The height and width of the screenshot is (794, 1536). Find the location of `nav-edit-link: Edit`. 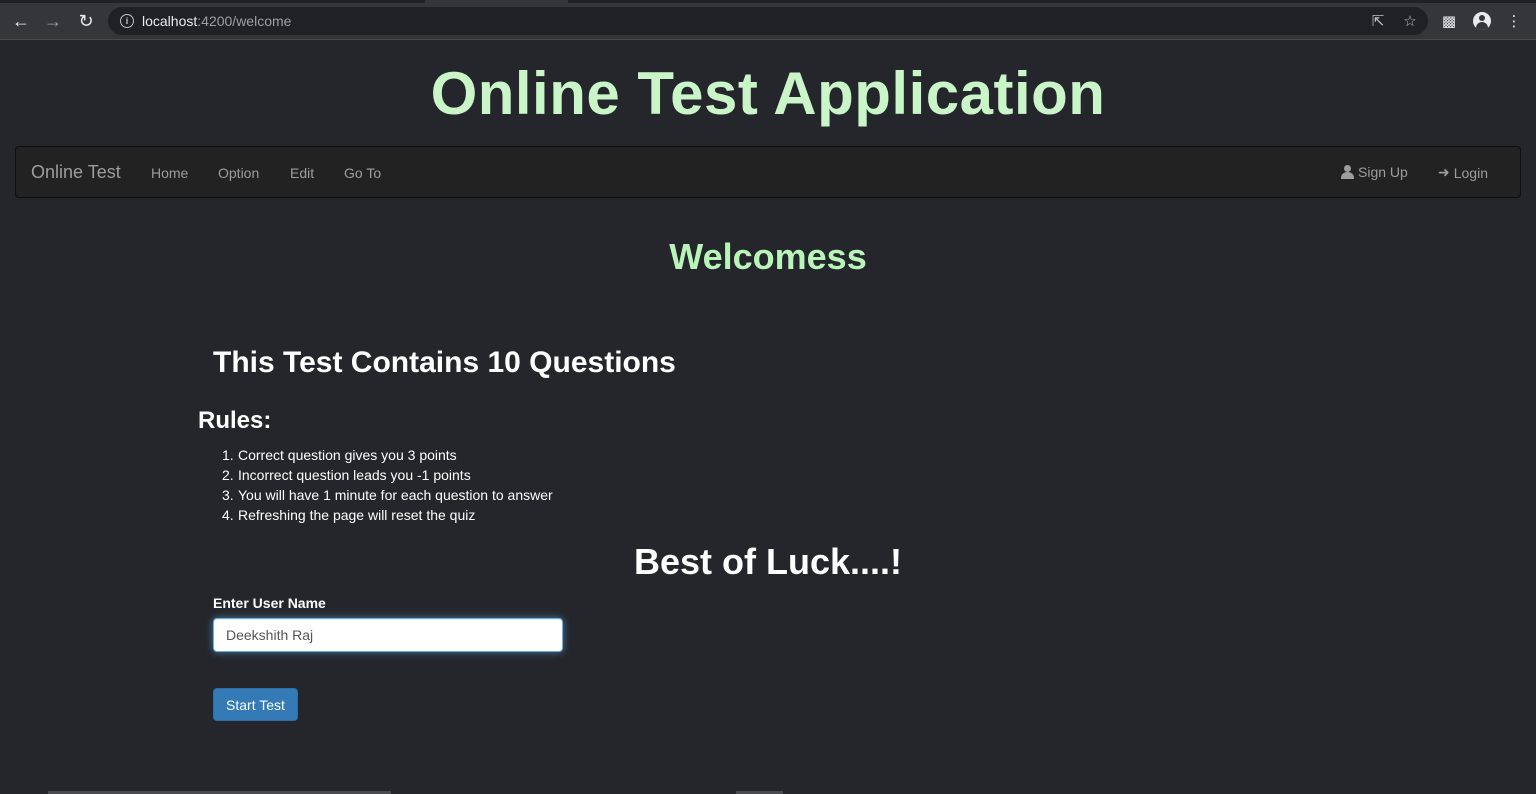

nav-edit-link: Edit is located at coordinates (302, 173).